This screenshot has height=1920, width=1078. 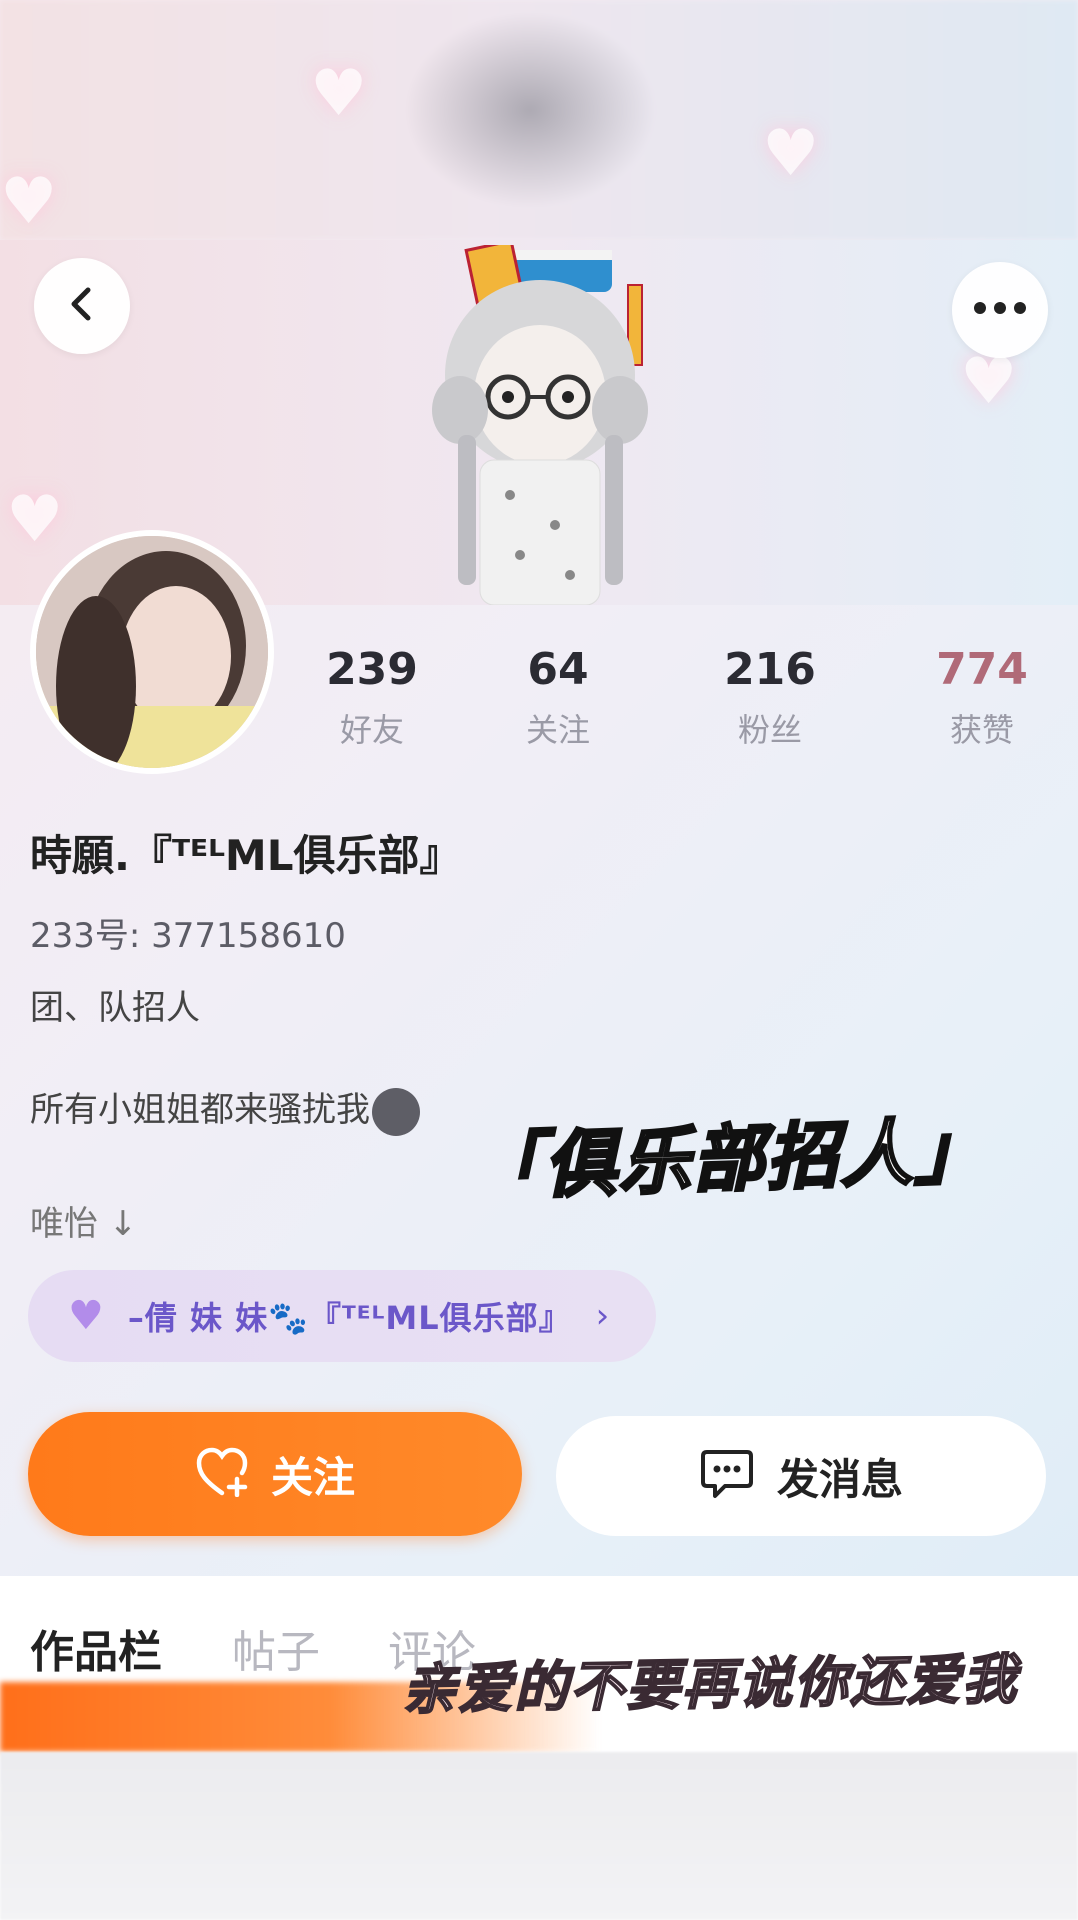 I want to click on tab-works: 作品栏, so click(x=96, y=1648).